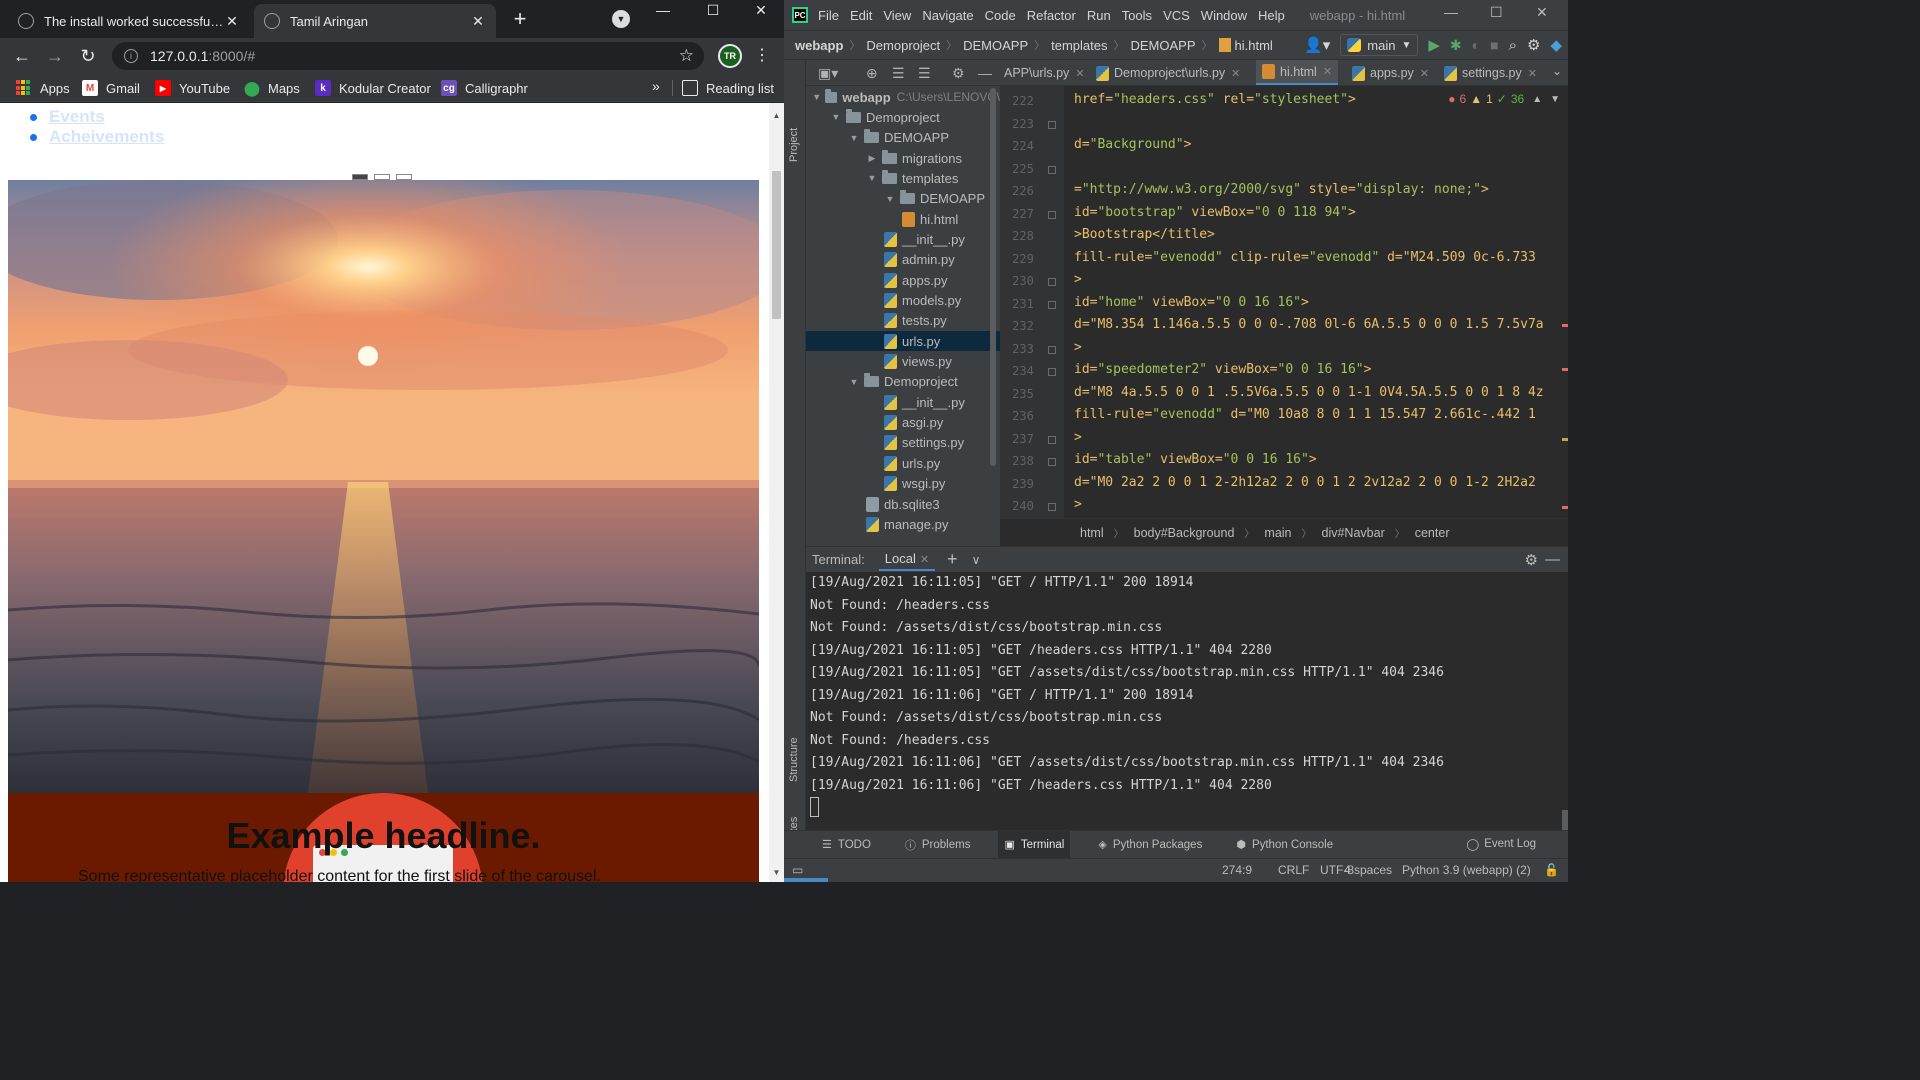 The image size is (1920, 1080). I want to click on menu-view: View, so click(897, 15).